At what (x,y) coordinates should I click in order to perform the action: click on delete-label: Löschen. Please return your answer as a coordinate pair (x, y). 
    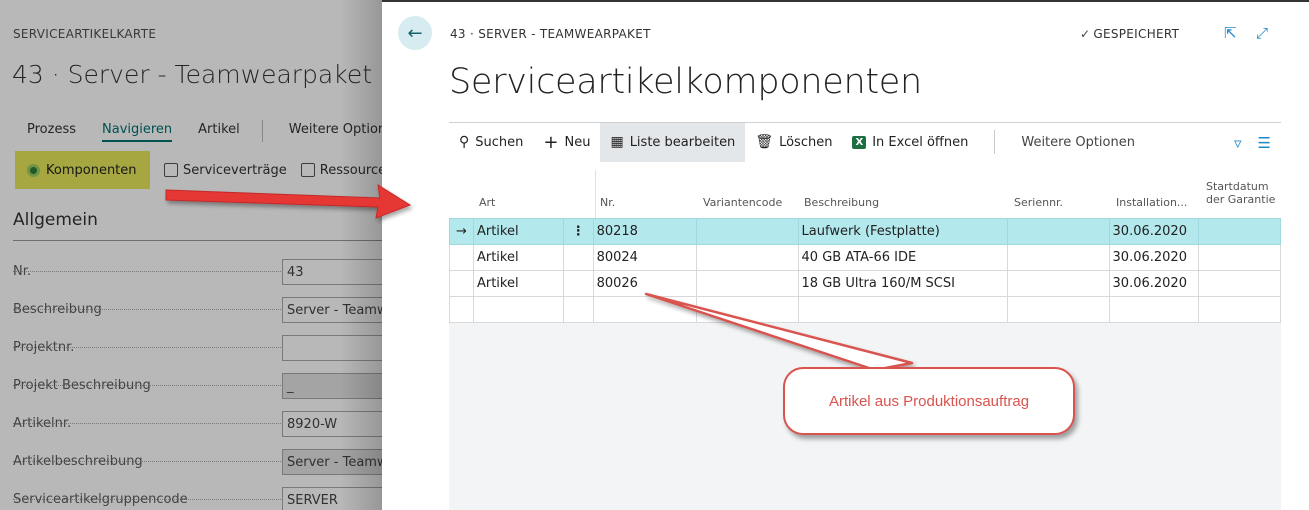
    Looking at the image, I should click on (806, 142).